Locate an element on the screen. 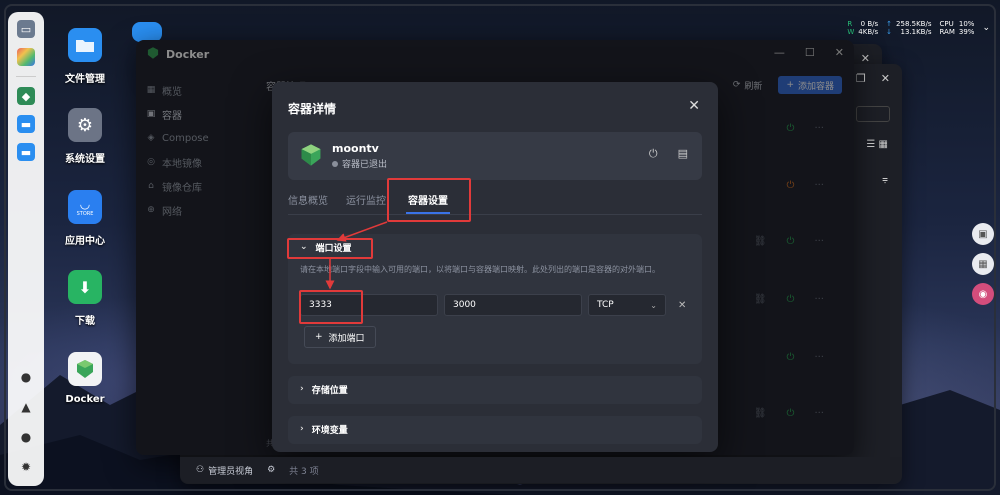 The width and height of the screenshot is (1000, 495). log-icon: ▤ is located at coordinates (683, 154).